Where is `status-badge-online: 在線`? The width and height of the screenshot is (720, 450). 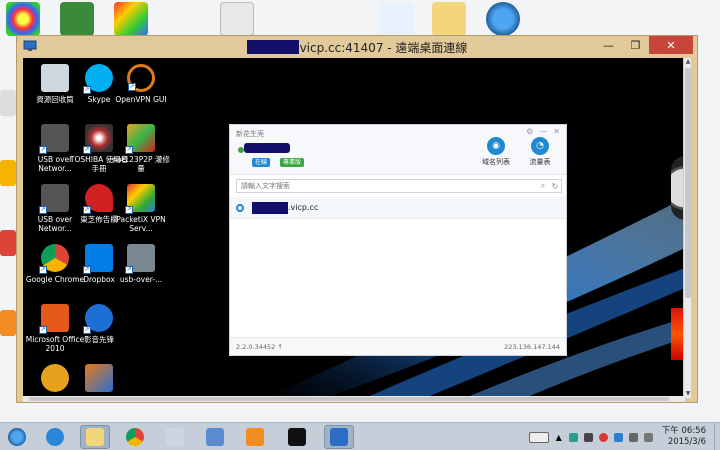
status-badge-online: 在線 is located at coordinates (261, 162).